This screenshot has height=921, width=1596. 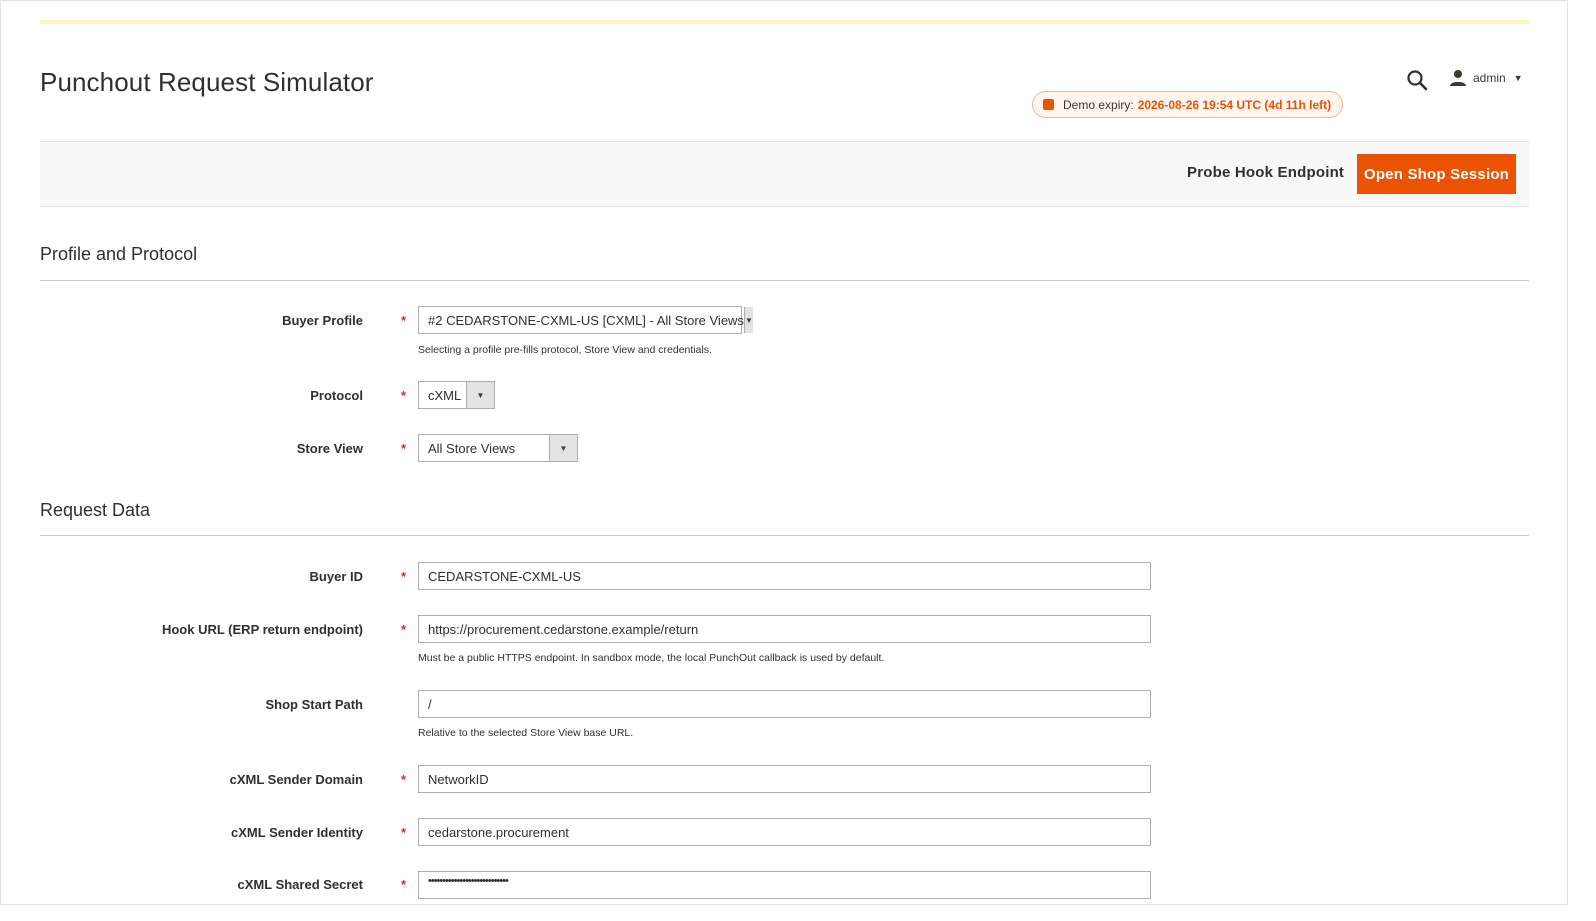 I want to click on open-shop-session-button: Open Shop Session, so click(x=1436, y=174).